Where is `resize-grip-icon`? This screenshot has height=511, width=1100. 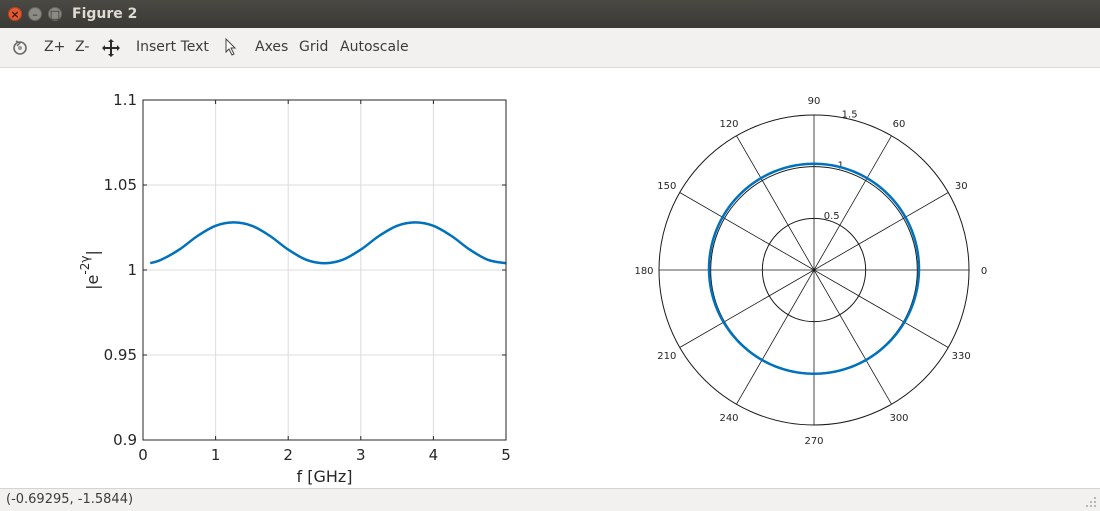
resize-grip-icon is located at coordinates (1091, 502).